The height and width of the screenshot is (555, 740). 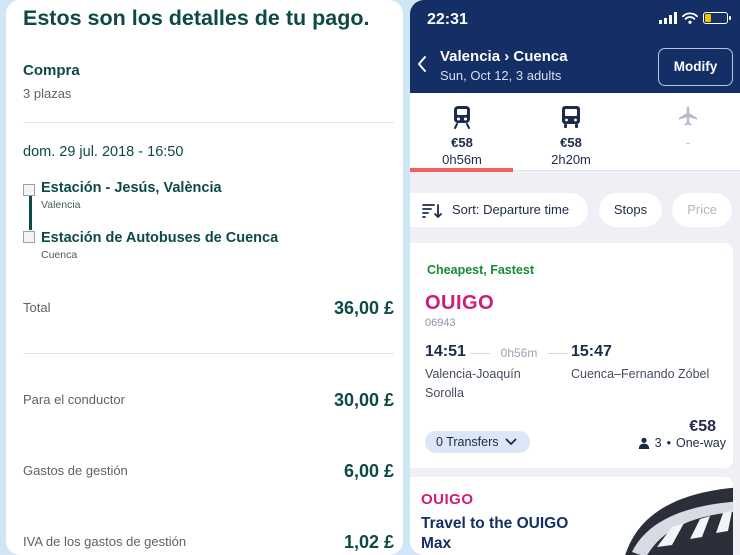 I want to click on destination-city: Cuenca, so click(x=59, y=255).